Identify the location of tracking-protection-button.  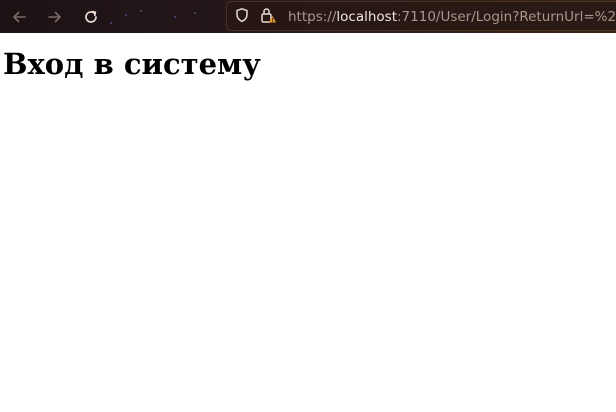
(242, 17).